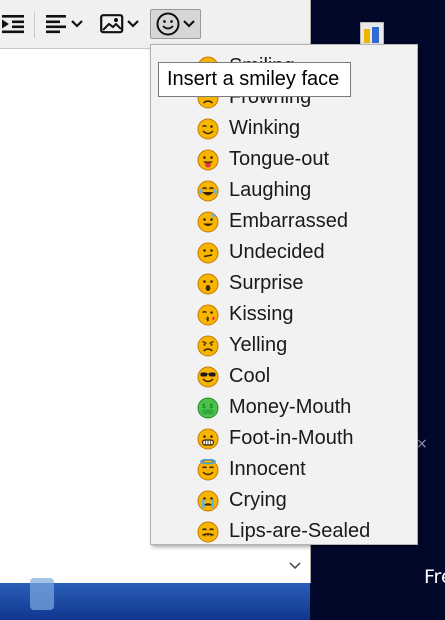 The width and height of the screenshot is (445, 620). What do you see at coordinates (42, 594) in the screenshot?
I see `taskbar-item` at bounding box center [42, 594].